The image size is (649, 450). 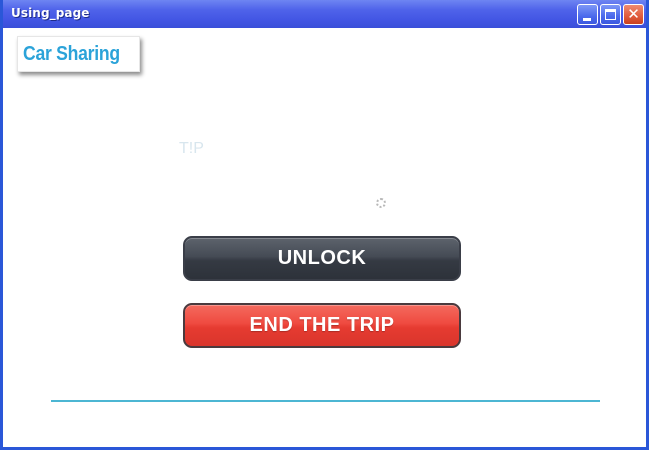 I want to click on title-bar: Using_page ✕, so click(x=324, y=14).